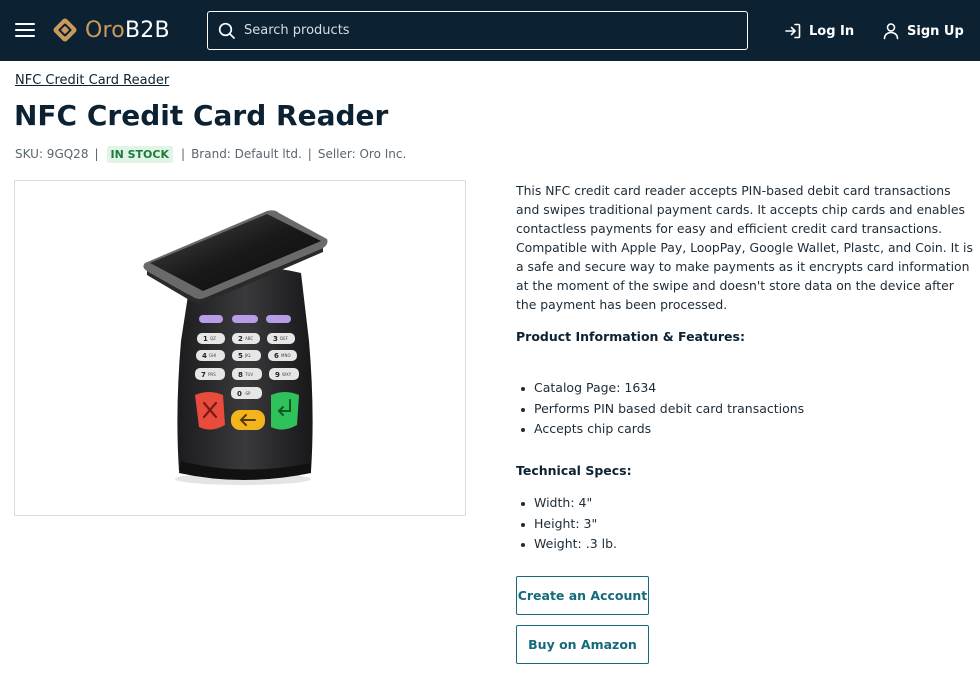 The image size is (980, 675). I want to click on list-item: Height: 3", so click(566, 524).